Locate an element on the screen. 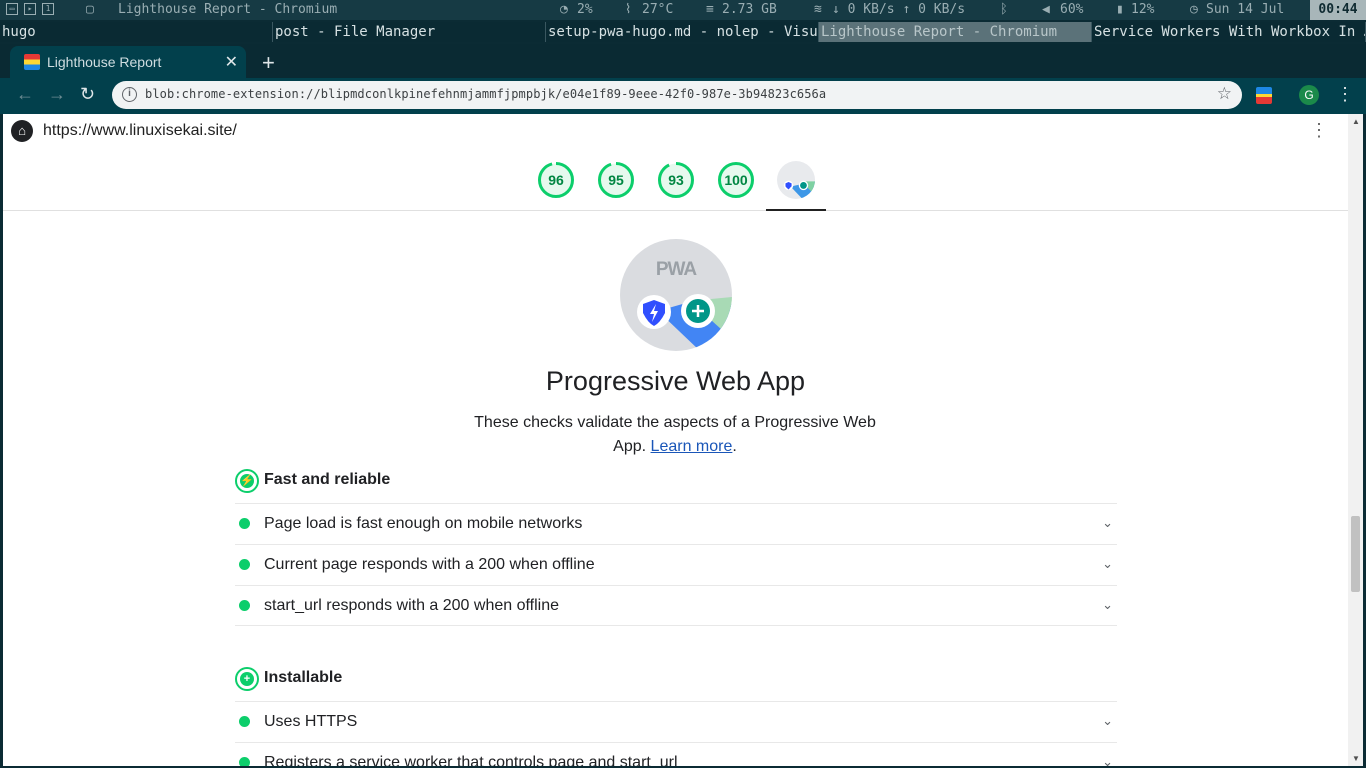 This screenshot has height=768, width=1366. workspace-icon: ▭ is located at coordinates (12, 9).